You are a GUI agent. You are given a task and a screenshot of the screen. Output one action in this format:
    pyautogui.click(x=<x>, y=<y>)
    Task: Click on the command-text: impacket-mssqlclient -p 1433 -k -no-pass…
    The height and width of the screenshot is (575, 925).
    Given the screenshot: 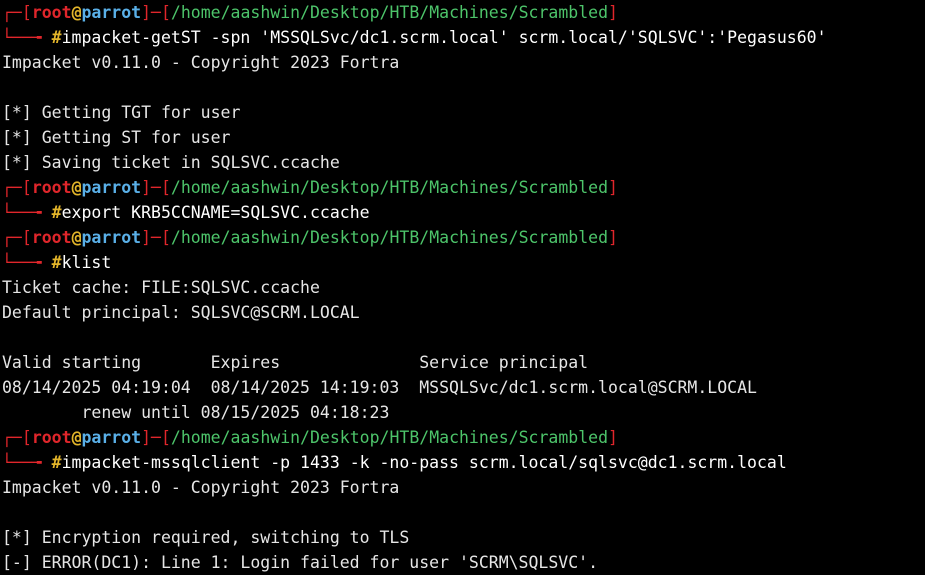 What is the action you would take?
    pyautogui.click(x=424, y=462)
    